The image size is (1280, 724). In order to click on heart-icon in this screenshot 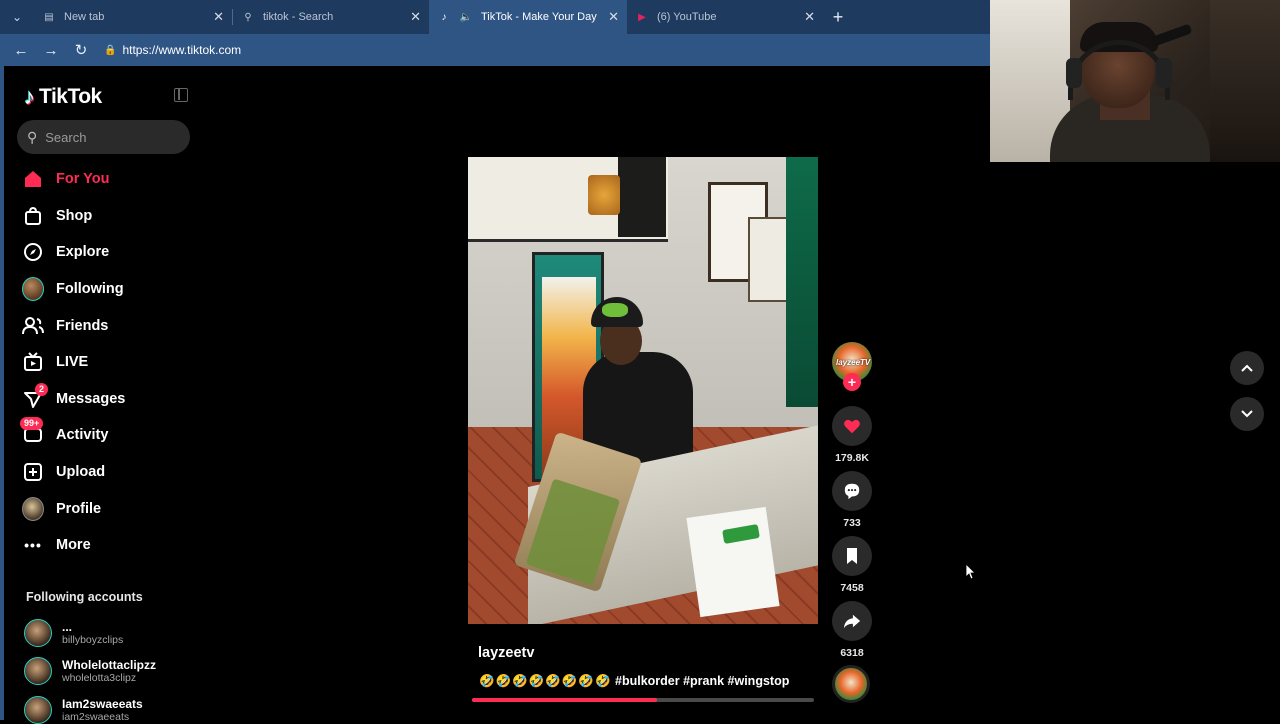, I will do `click(852, 426)`.